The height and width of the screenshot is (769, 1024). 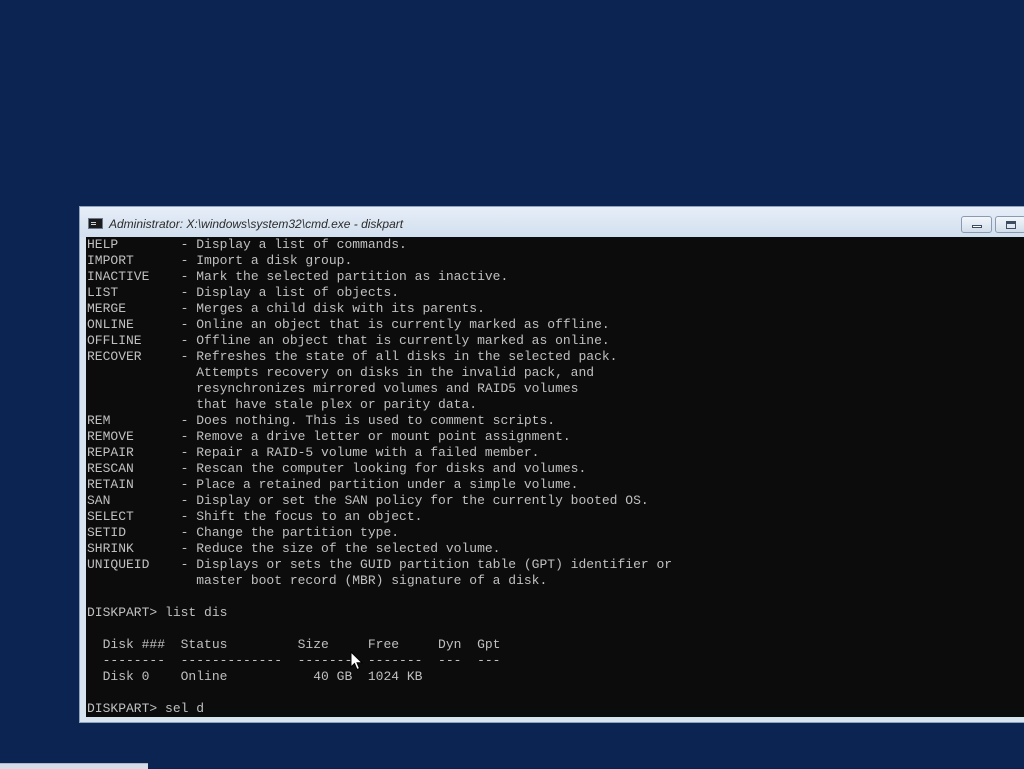 What do you see at coordinates (357, 661) in the screenshot?
I see `mouse-pointer-icon` at bounding box center [357, 661].